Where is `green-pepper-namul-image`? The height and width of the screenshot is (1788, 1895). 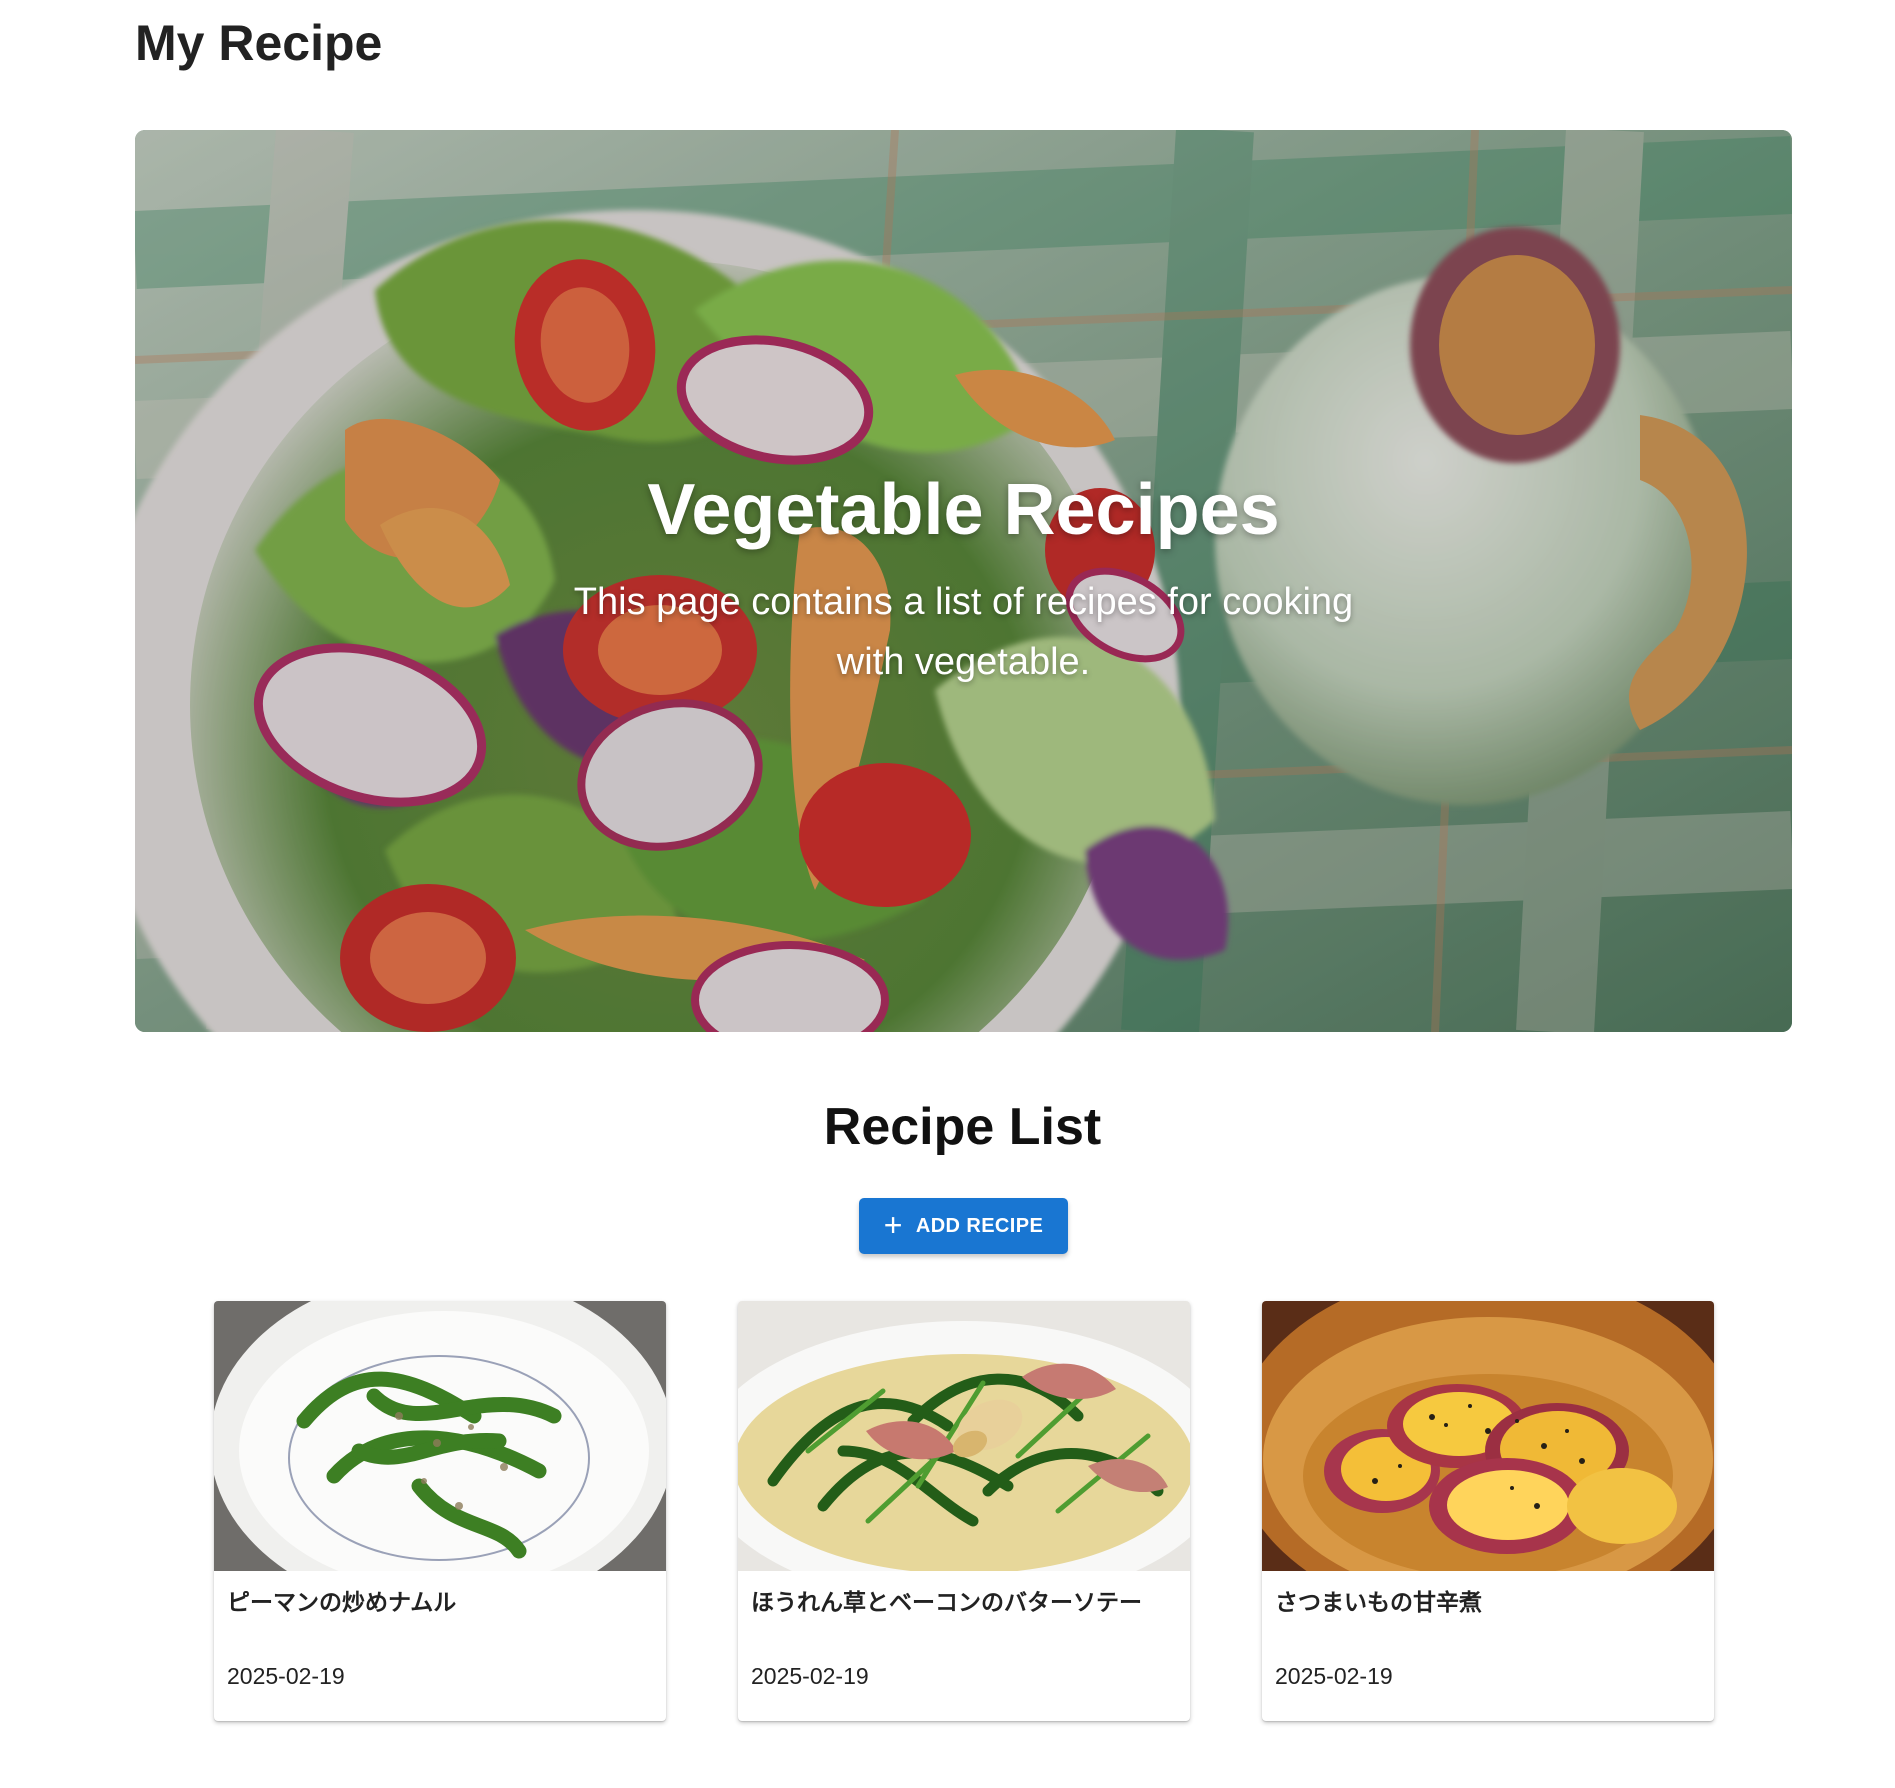 green-pepper-namul-image is located at coordinates (440, 1436).